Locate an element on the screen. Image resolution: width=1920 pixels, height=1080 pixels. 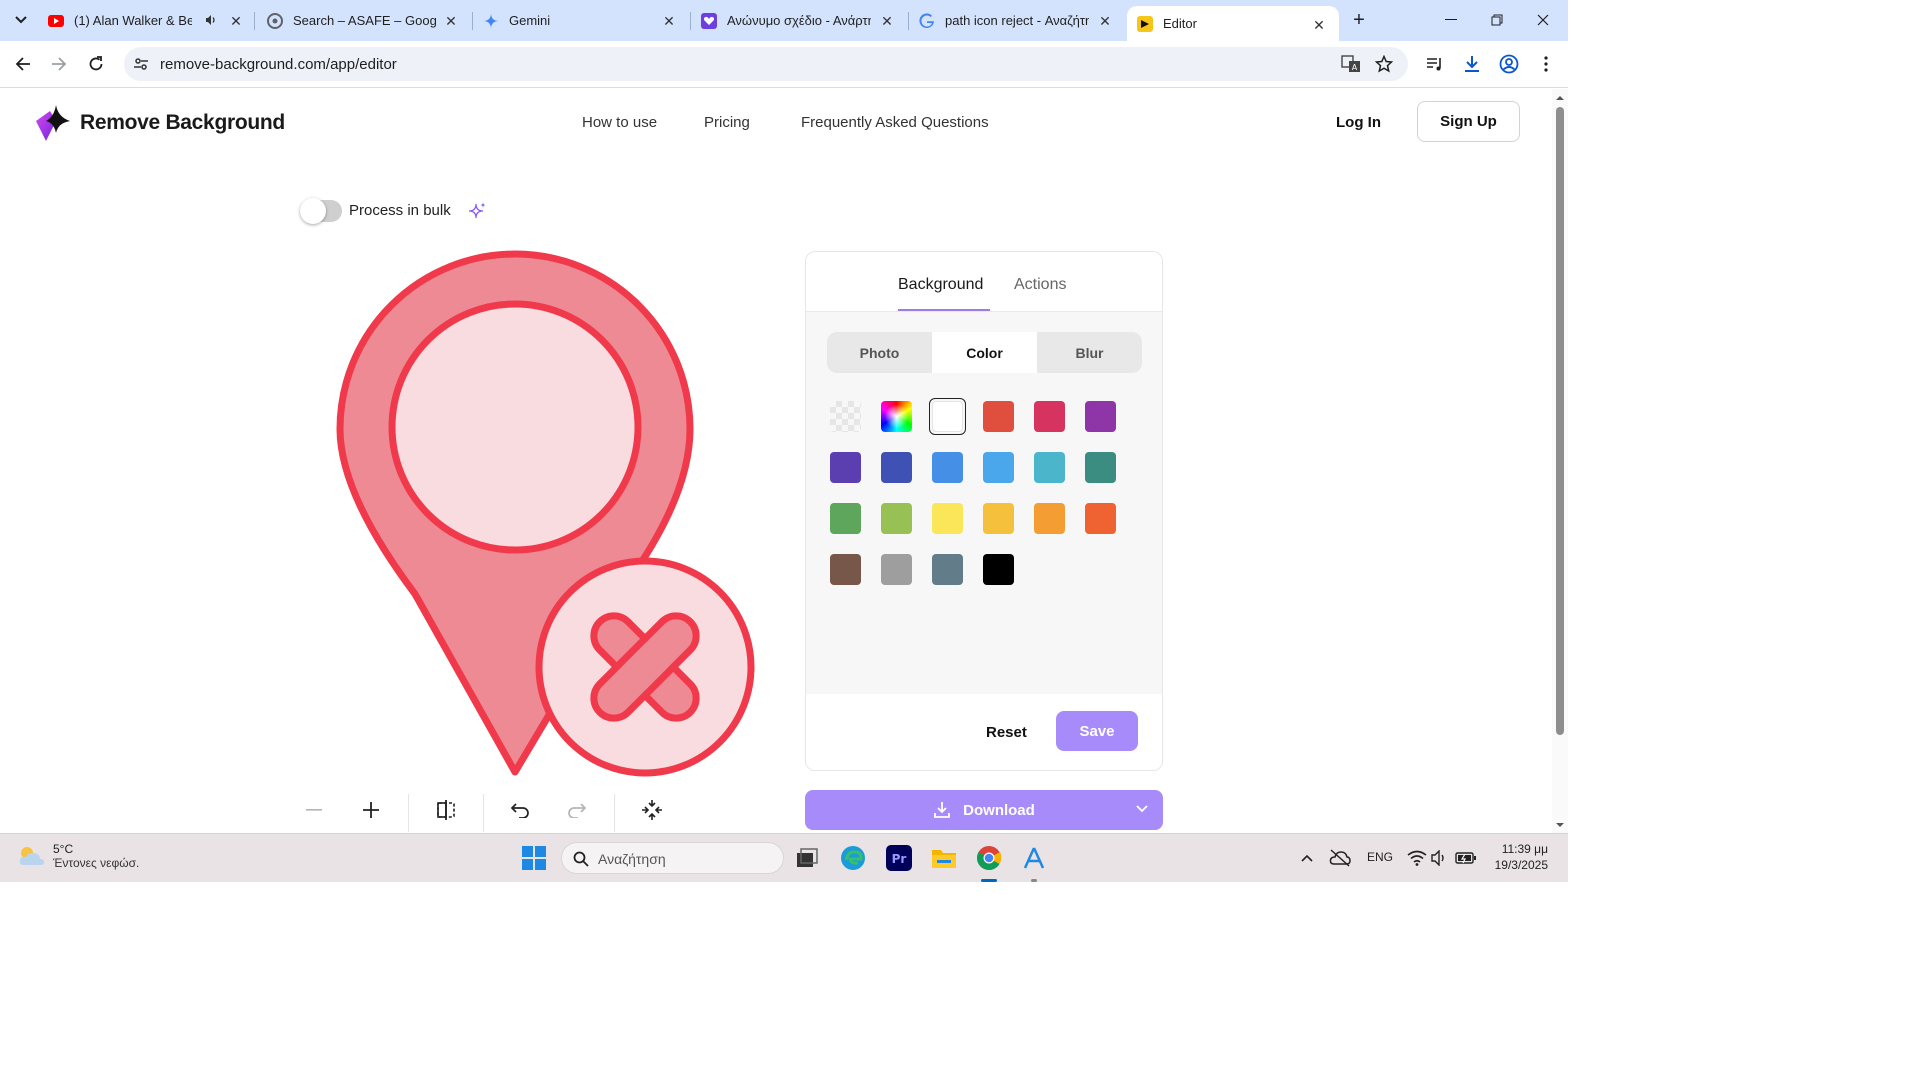
tray-overflow-button is located at coordinates (1307, 858).